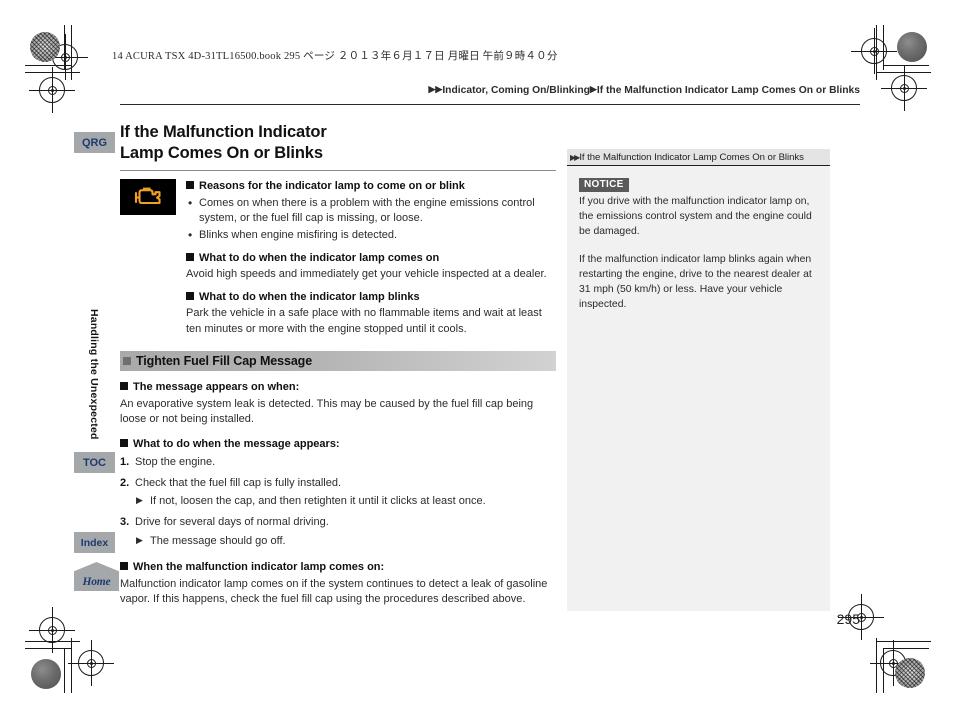 The width and height of the screenshot is (954, 718). What do you see at coordinates (338, 462) in the screenshot?
I see `step-item: 1. Stop the engine.` at bounding box center [338, 462].